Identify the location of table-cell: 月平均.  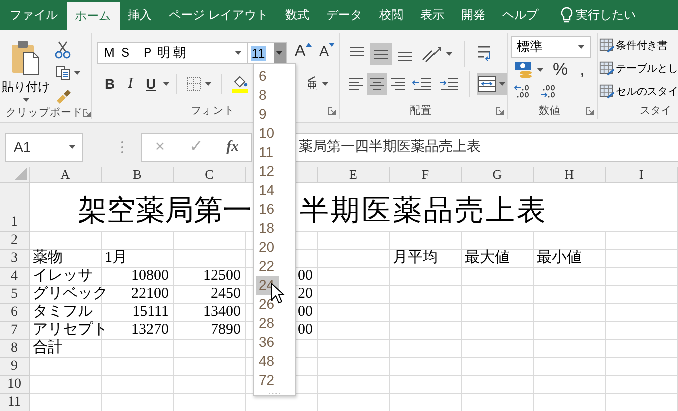
(415, 258).